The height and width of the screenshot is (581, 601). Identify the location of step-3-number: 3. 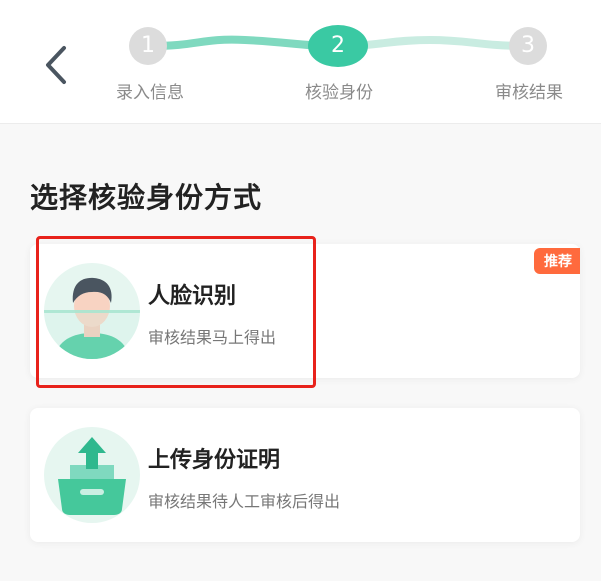
(528, 45).